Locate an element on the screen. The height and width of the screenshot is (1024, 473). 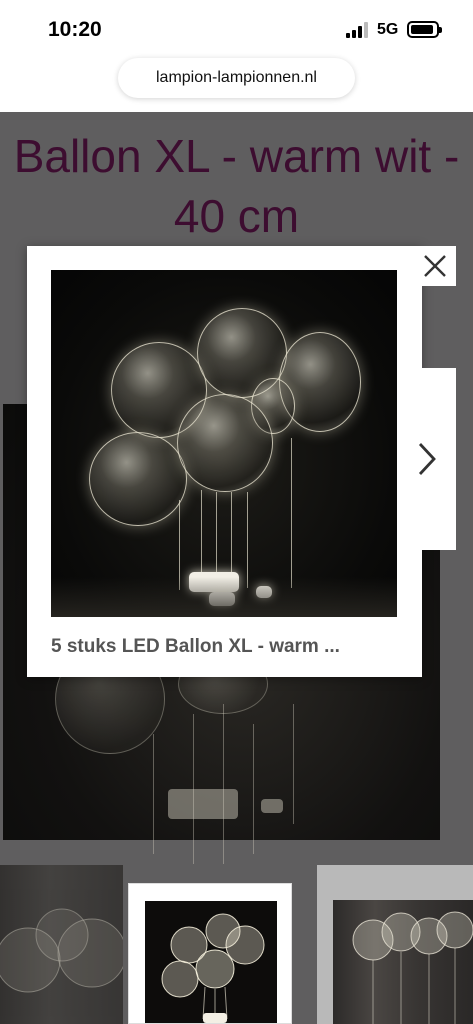
next-image-button is located at coordinates (427, 459).